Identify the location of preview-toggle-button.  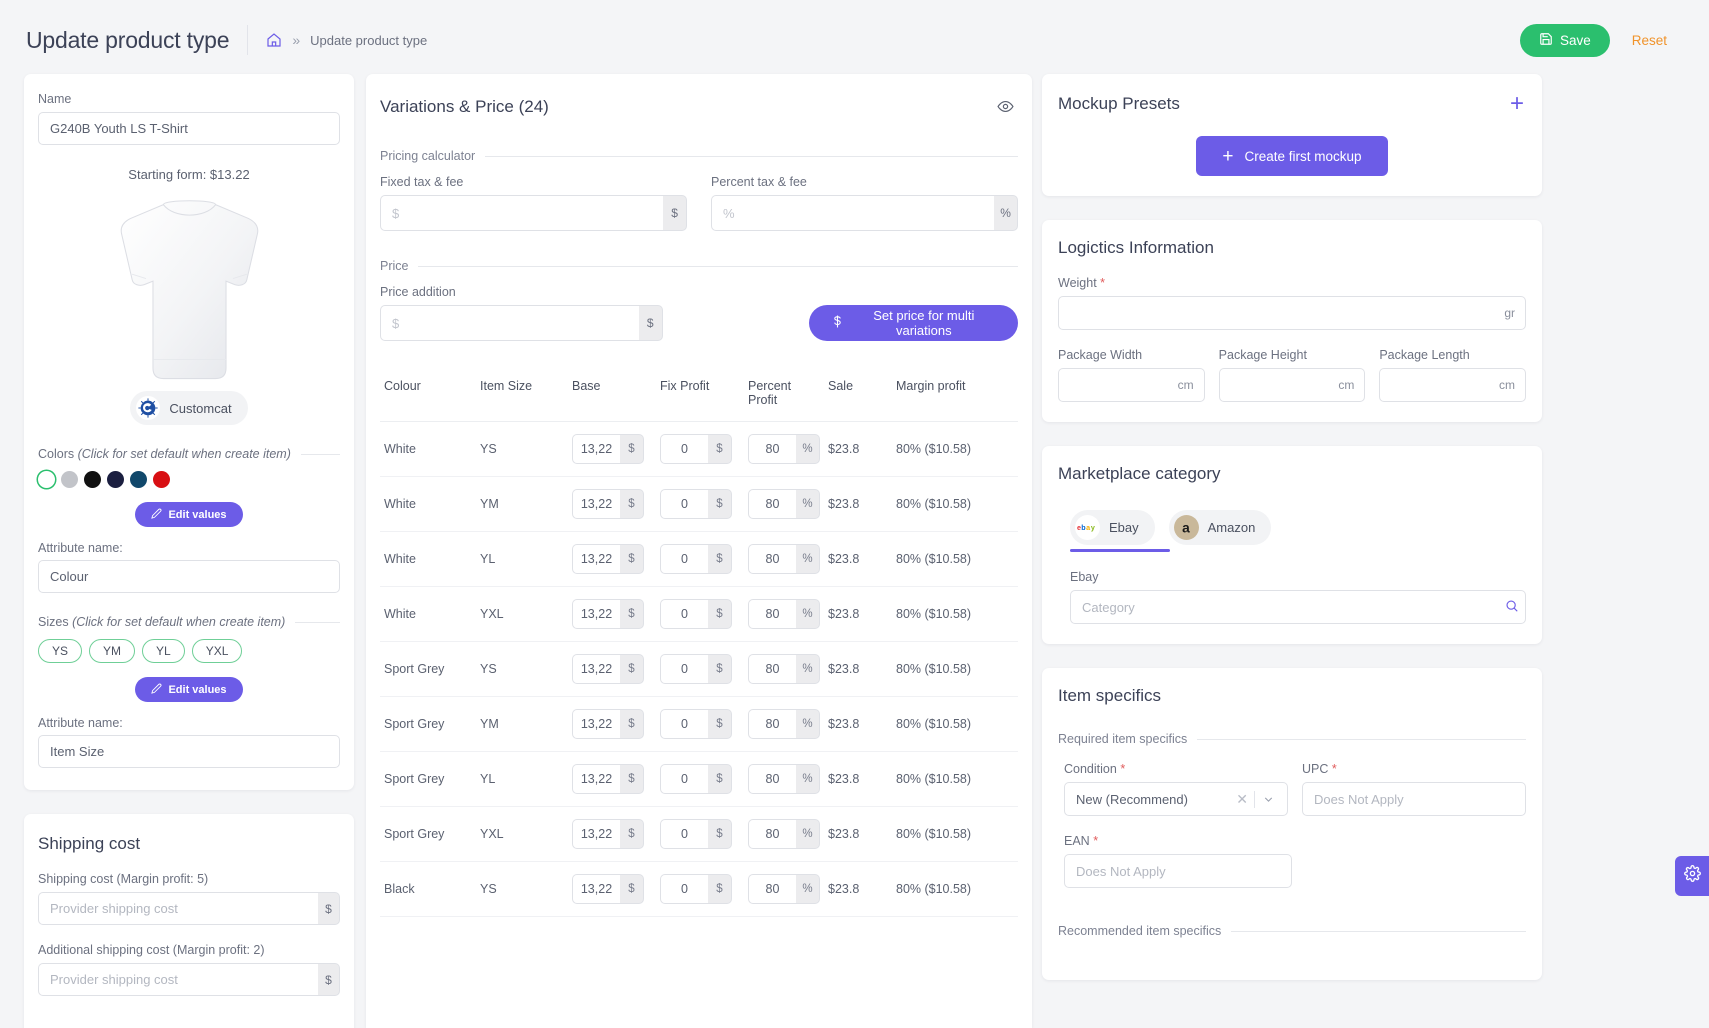
(1005, 106).